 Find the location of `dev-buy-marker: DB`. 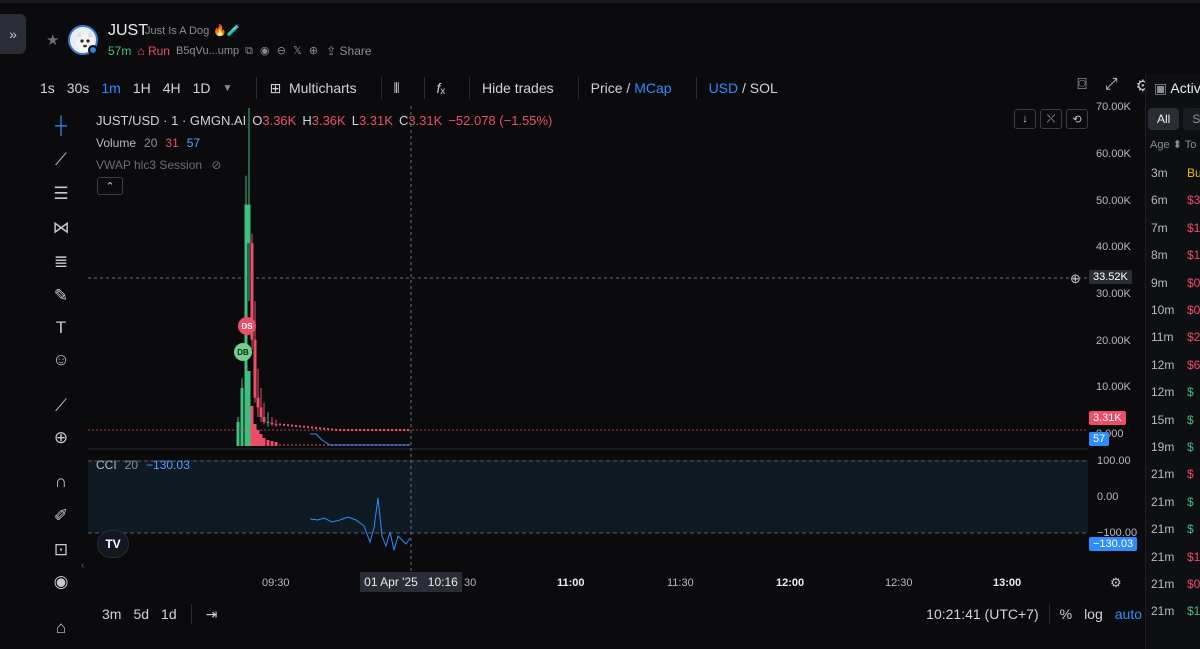

dev-buy-marker: DB is located at coordinates (243, 352).